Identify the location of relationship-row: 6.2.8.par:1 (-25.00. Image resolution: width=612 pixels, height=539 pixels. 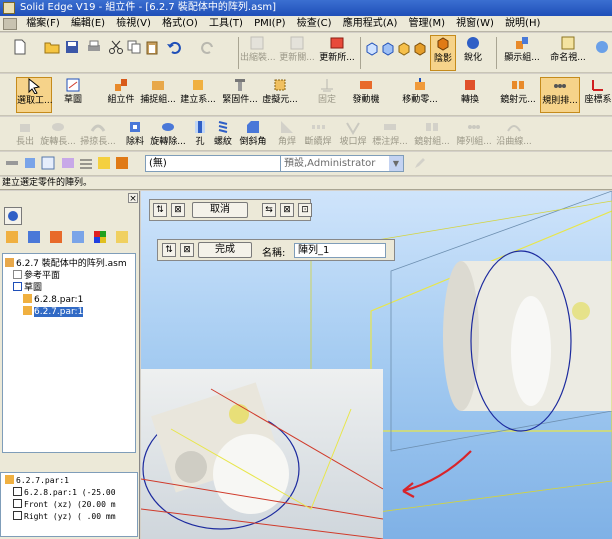
(64, 492).